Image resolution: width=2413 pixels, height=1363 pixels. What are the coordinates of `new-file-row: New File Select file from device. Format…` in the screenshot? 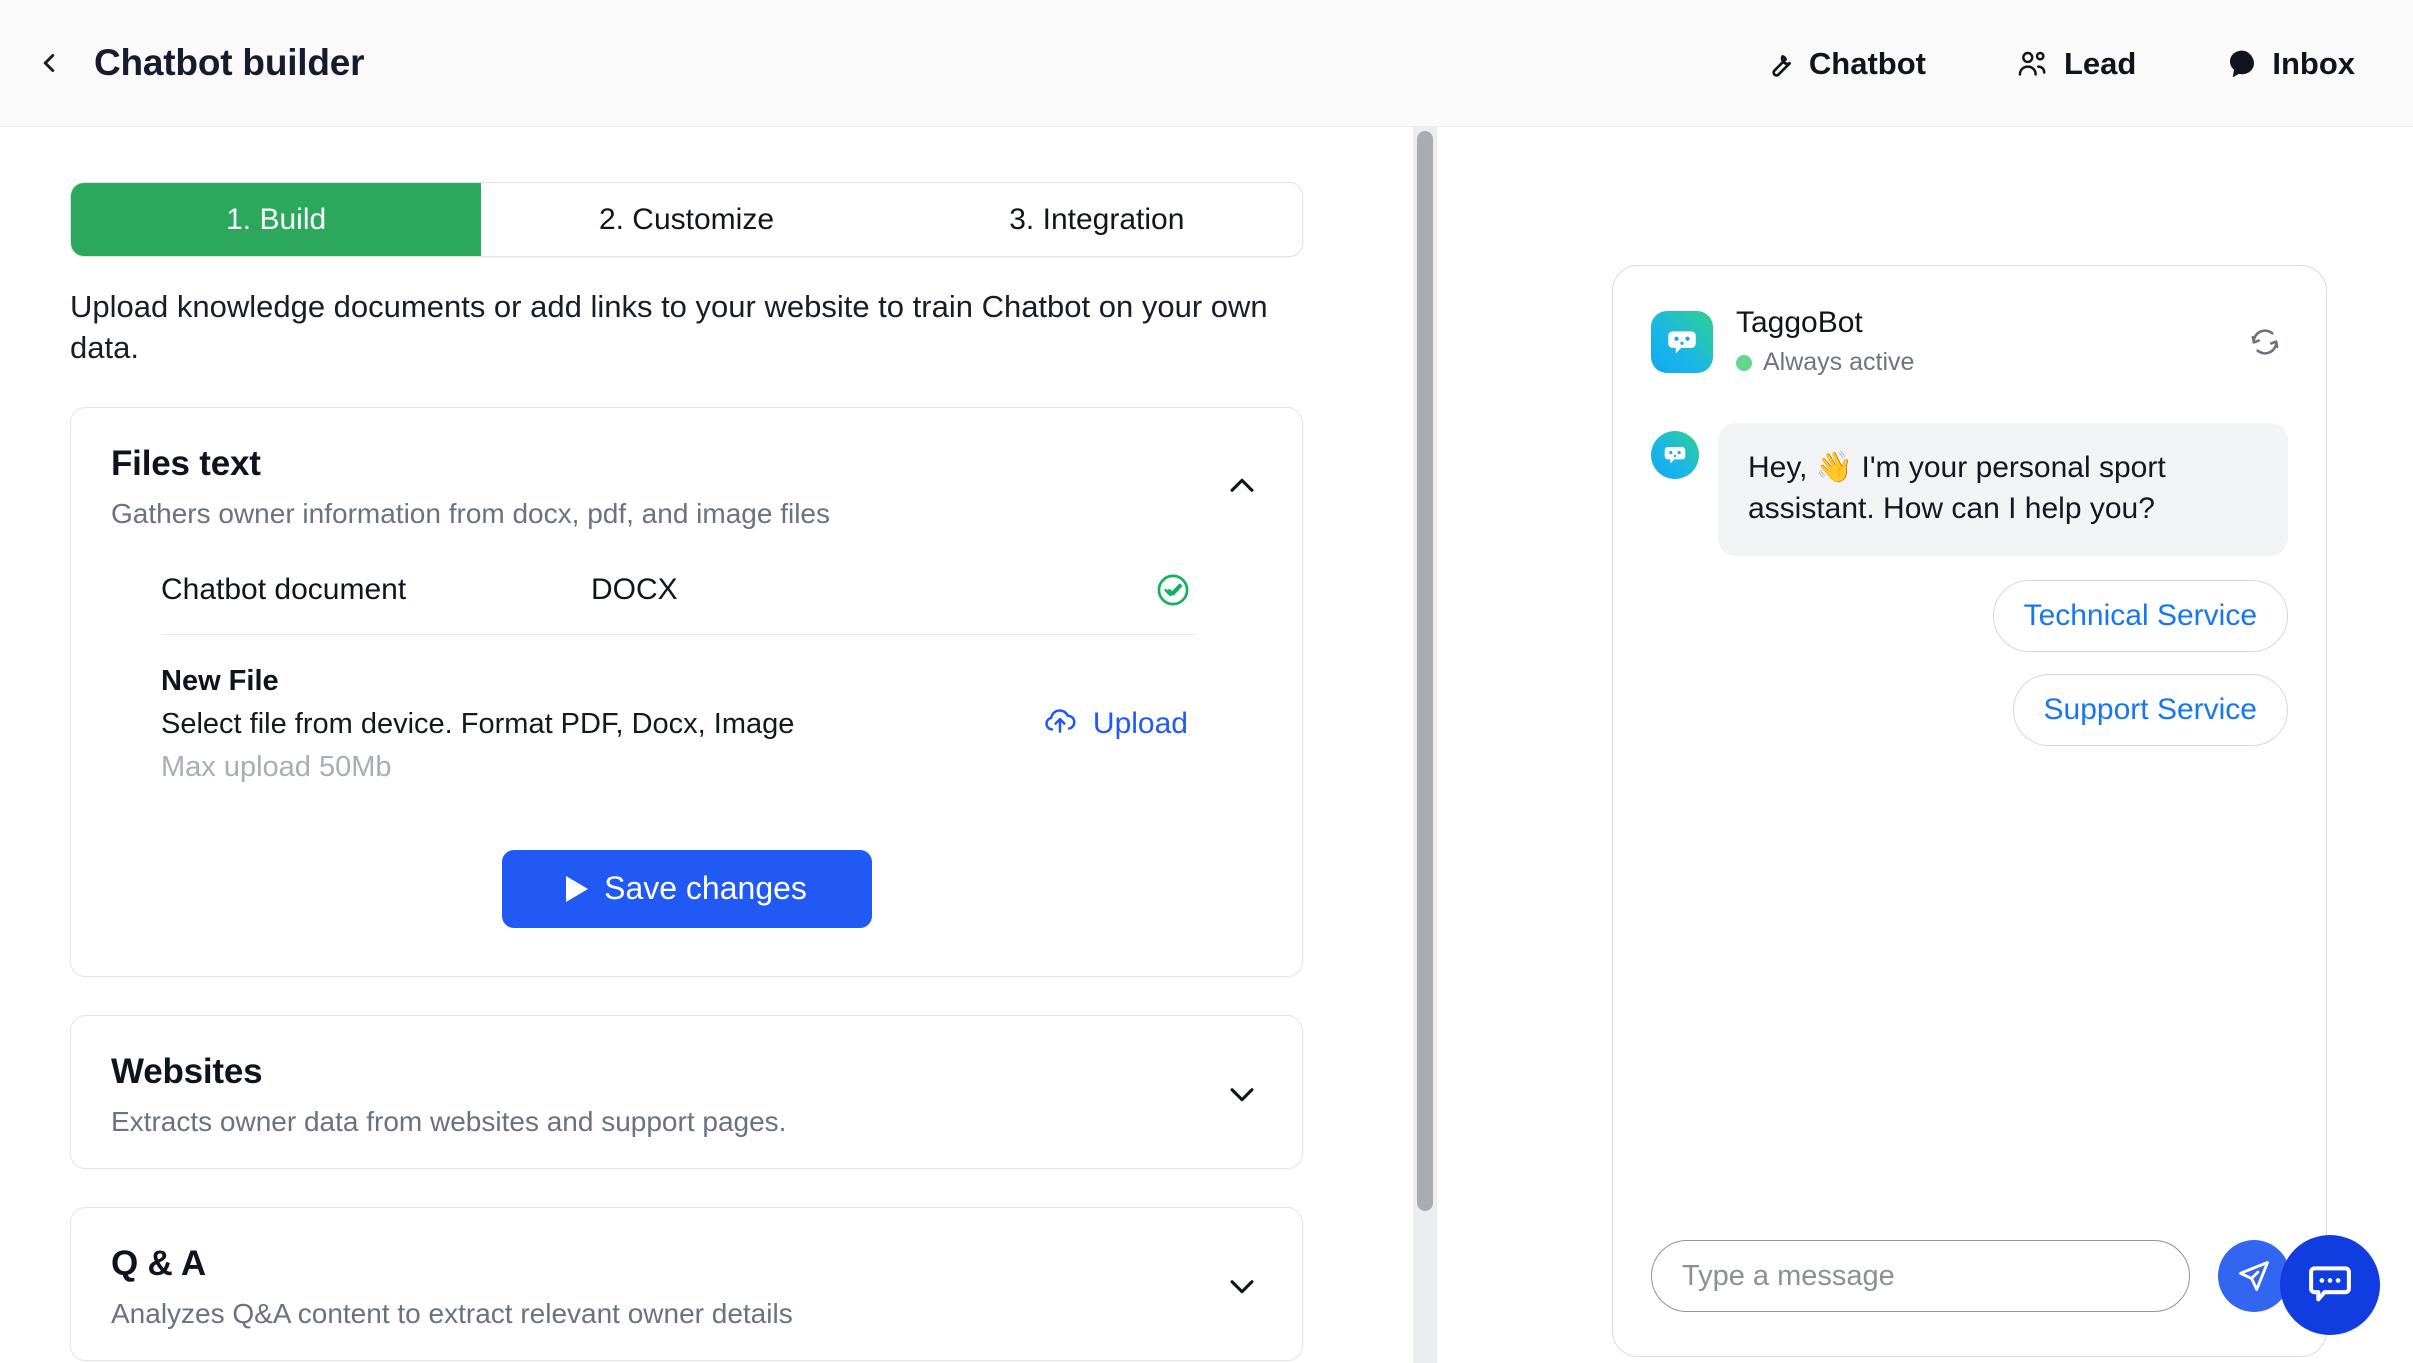 It's located at (678, 714).